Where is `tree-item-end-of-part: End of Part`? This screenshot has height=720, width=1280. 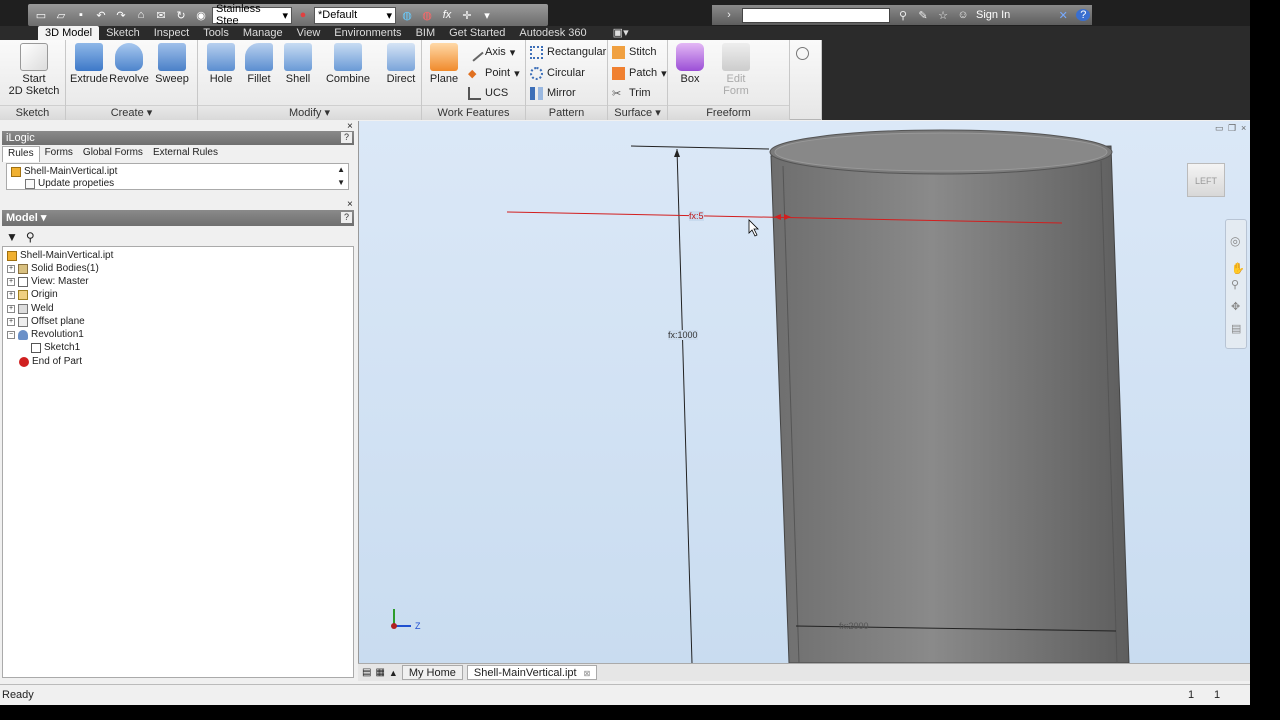 tree-item-end-of-part: End of Part is located at coordinates (50, 361).